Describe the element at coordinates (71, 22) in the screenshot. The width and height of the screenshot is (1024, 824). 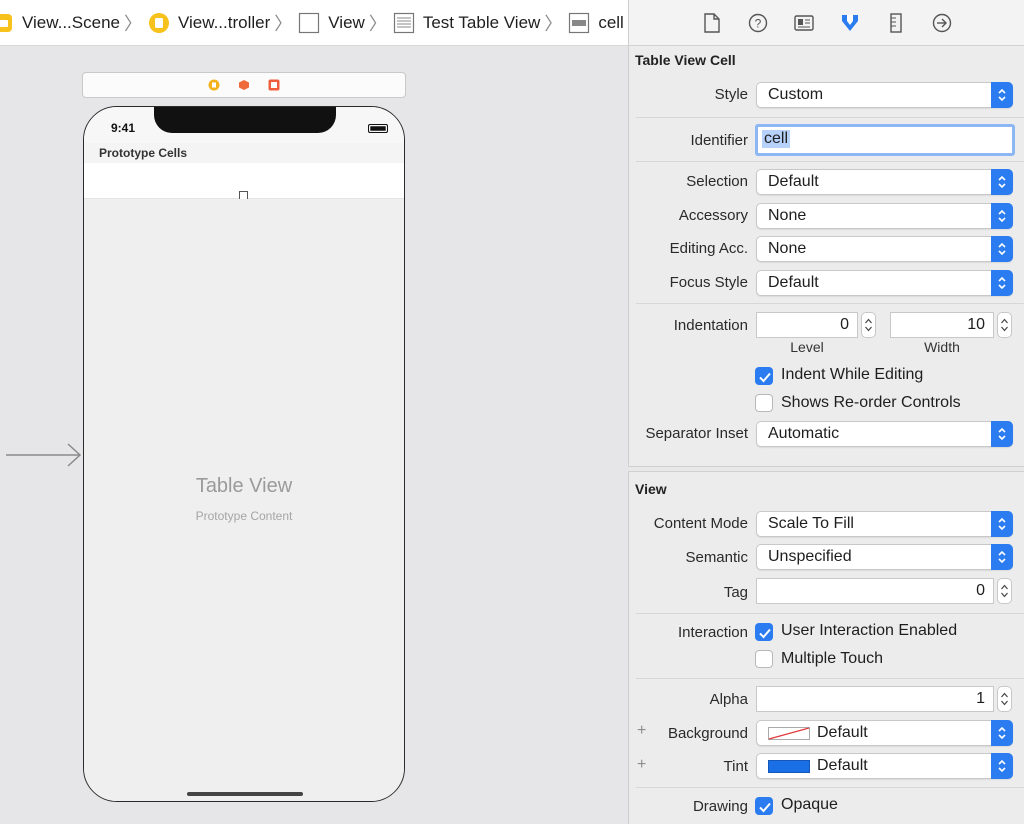
I see `breadcrumb-label: View...Scene` at that location.